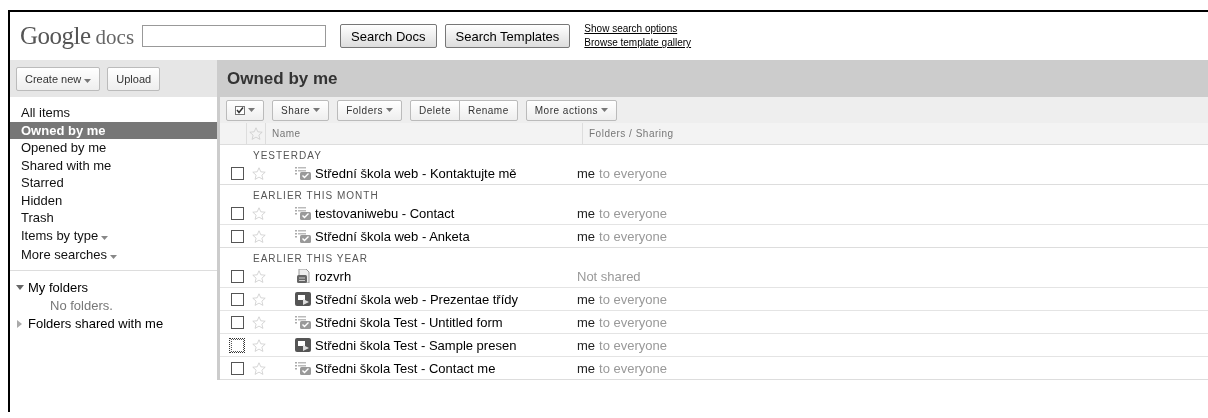 The width and height of the screenshot is (1208, 418). What do you see at coordinates (77, 36) in the screenshot?
I see `logo: Google docs` at bounding box center [77, 36].